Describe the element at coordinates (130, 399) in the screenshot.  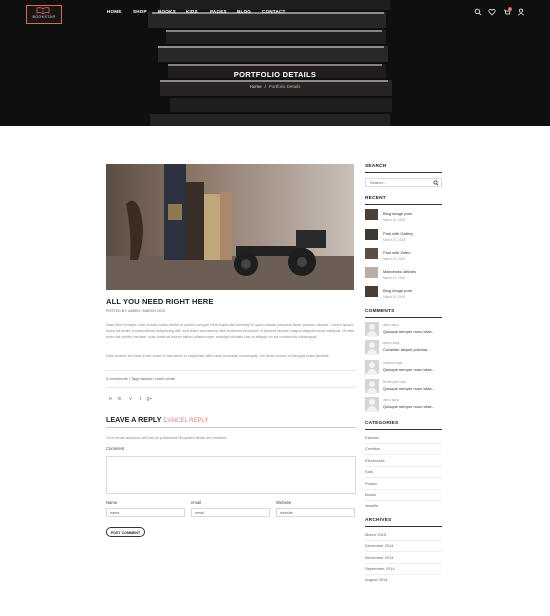
I see `vimeo-icon: v` at that location.